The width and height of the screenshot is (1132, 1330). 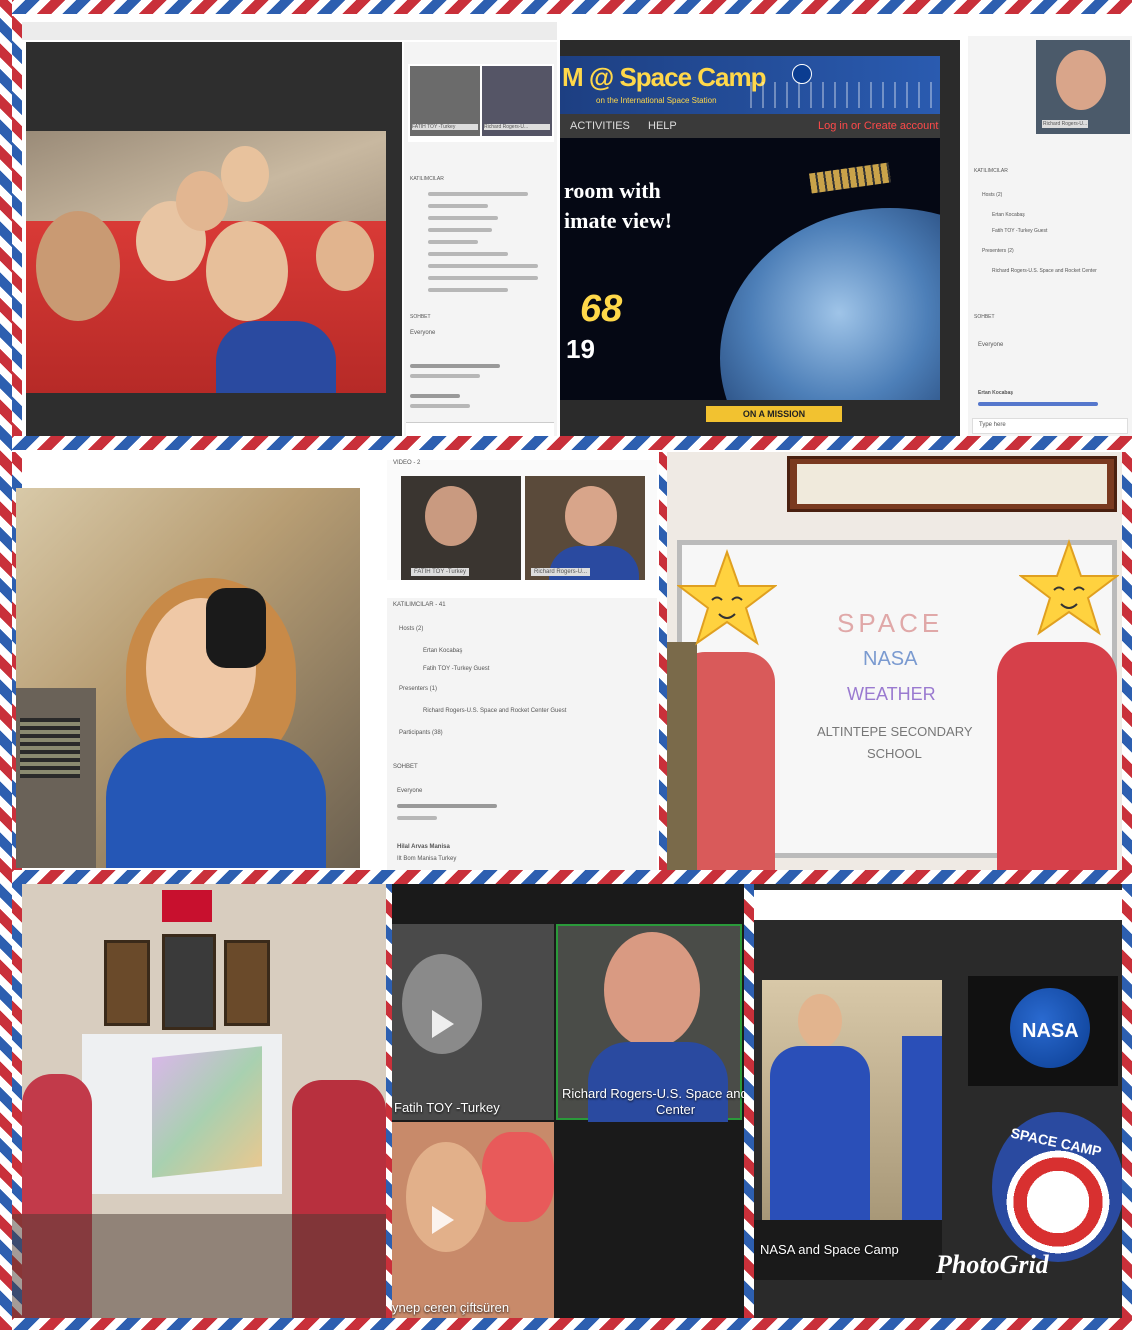 What do you see at coordinates (890, 623) in the screenshot?
I see `board-line-1: SPACE` at bounding box center [890, 623].